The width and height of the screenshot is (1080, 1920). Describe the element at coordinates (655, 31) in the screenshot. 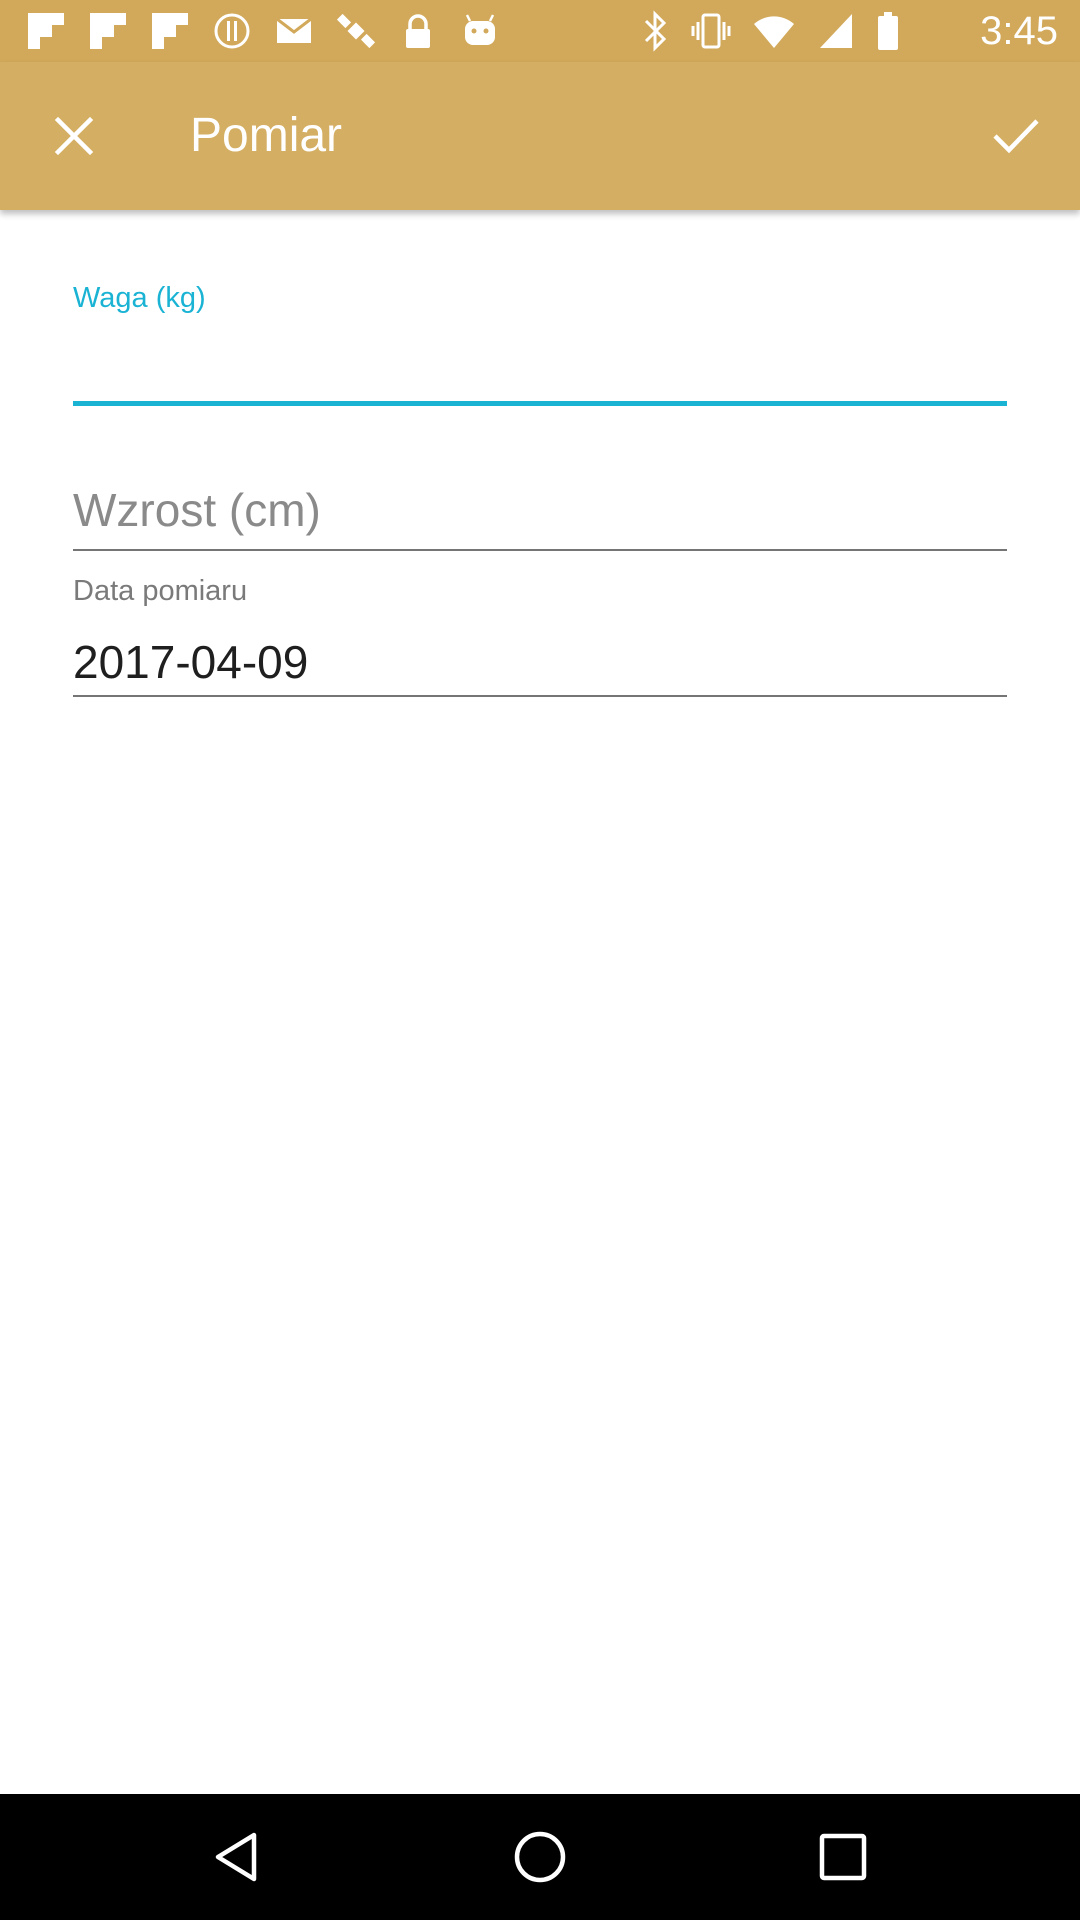

I see `bluetooth-icon` at that location.